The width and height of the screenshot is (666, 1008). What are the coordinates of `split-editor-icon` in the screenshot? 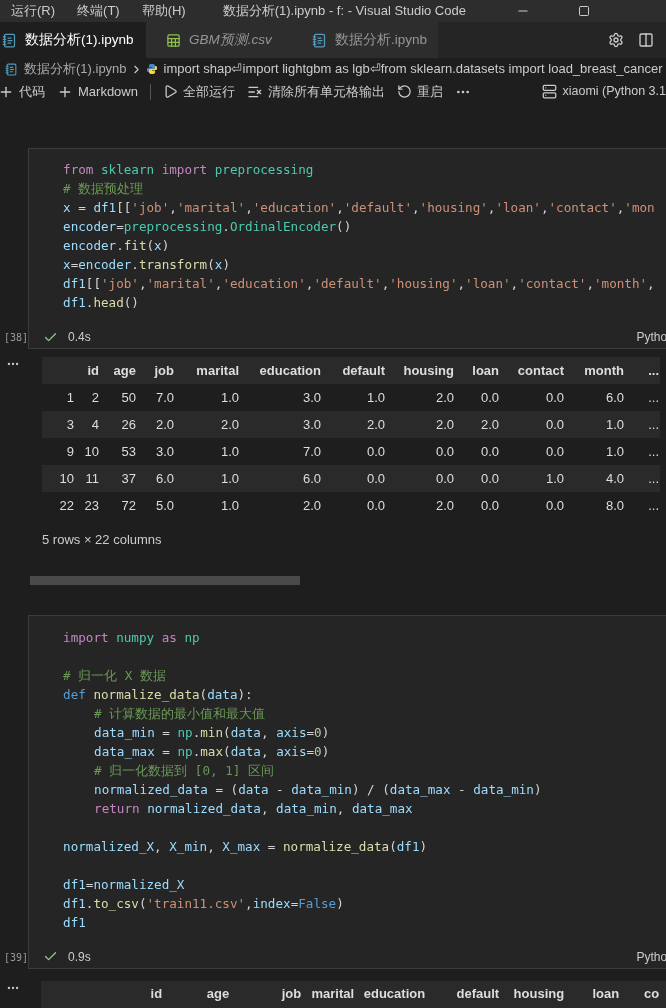 It's located at (646, 40).